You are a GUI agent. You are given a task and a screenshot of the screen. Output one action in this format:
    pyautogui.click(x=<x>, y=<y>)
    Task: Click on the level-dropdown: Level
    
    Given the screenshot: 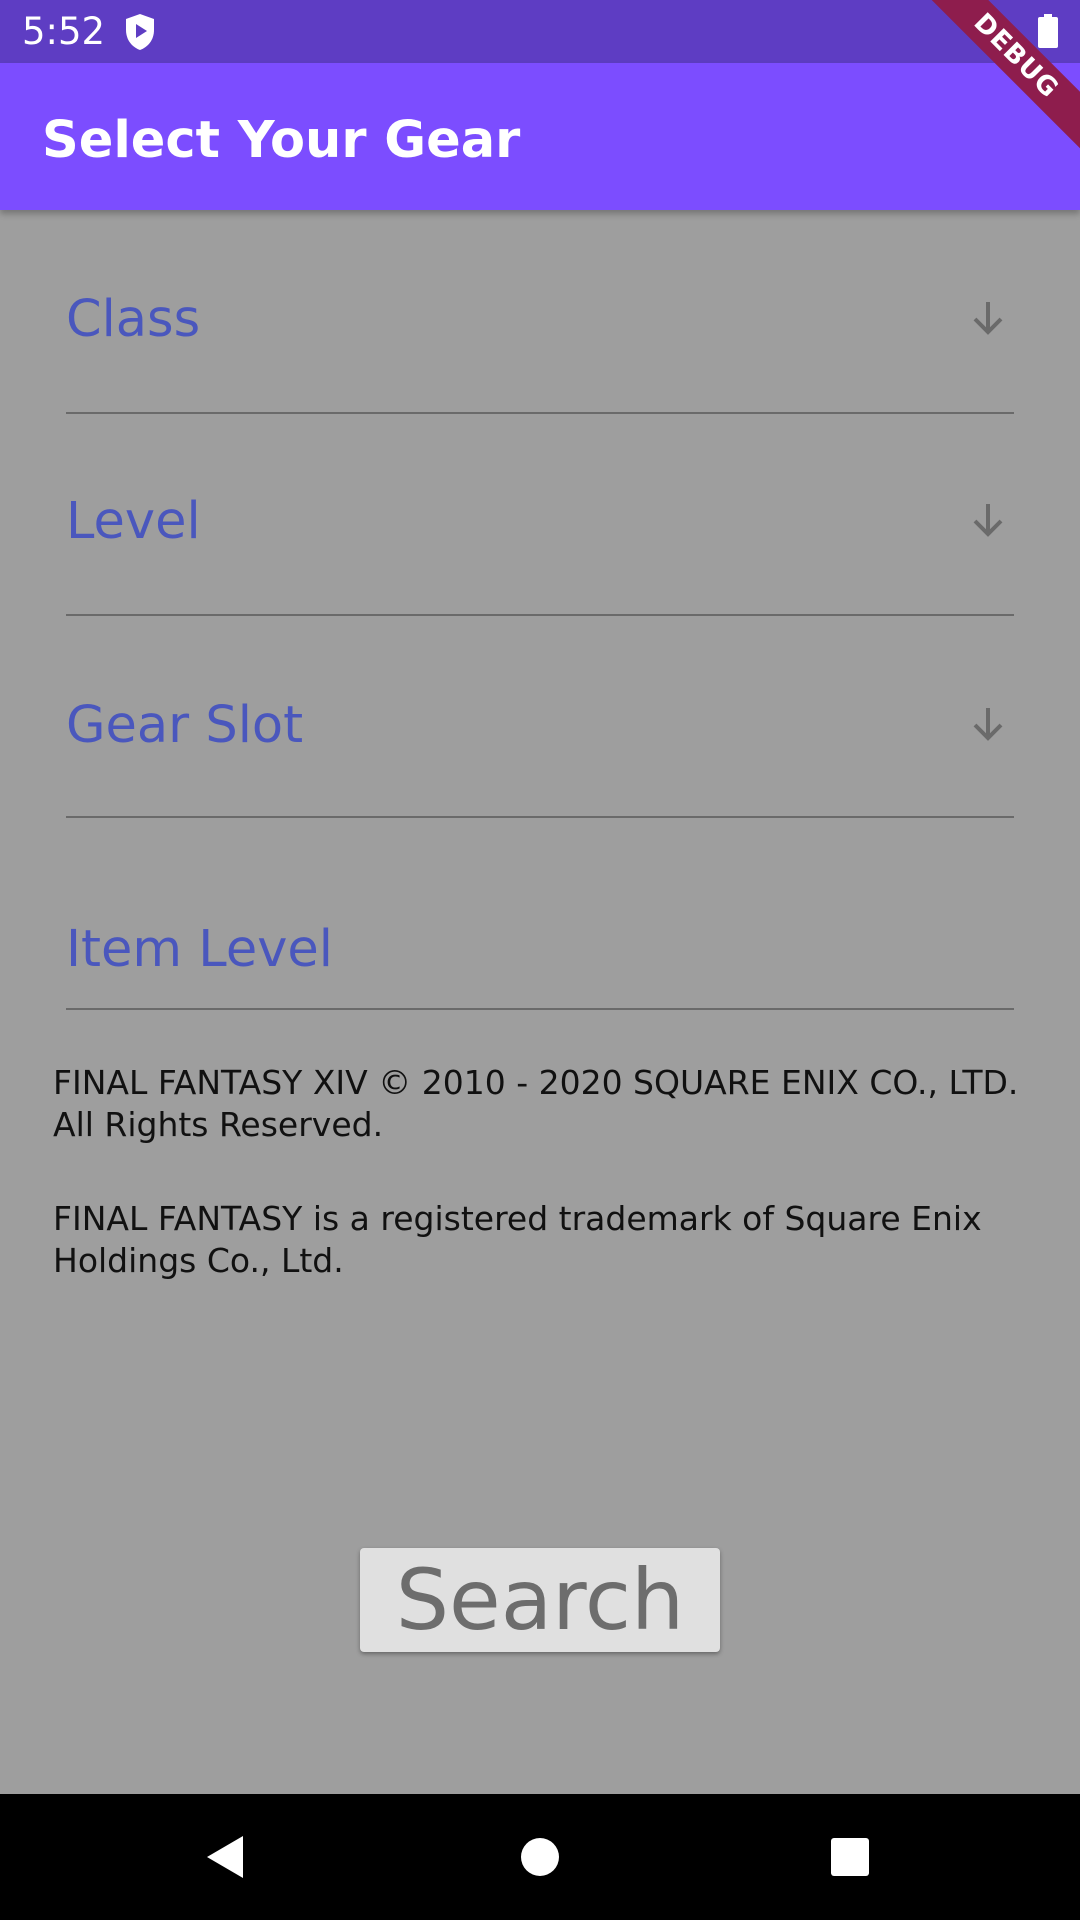 What is the action you would take?
    pyautogui.click(x=540, y=539)
    